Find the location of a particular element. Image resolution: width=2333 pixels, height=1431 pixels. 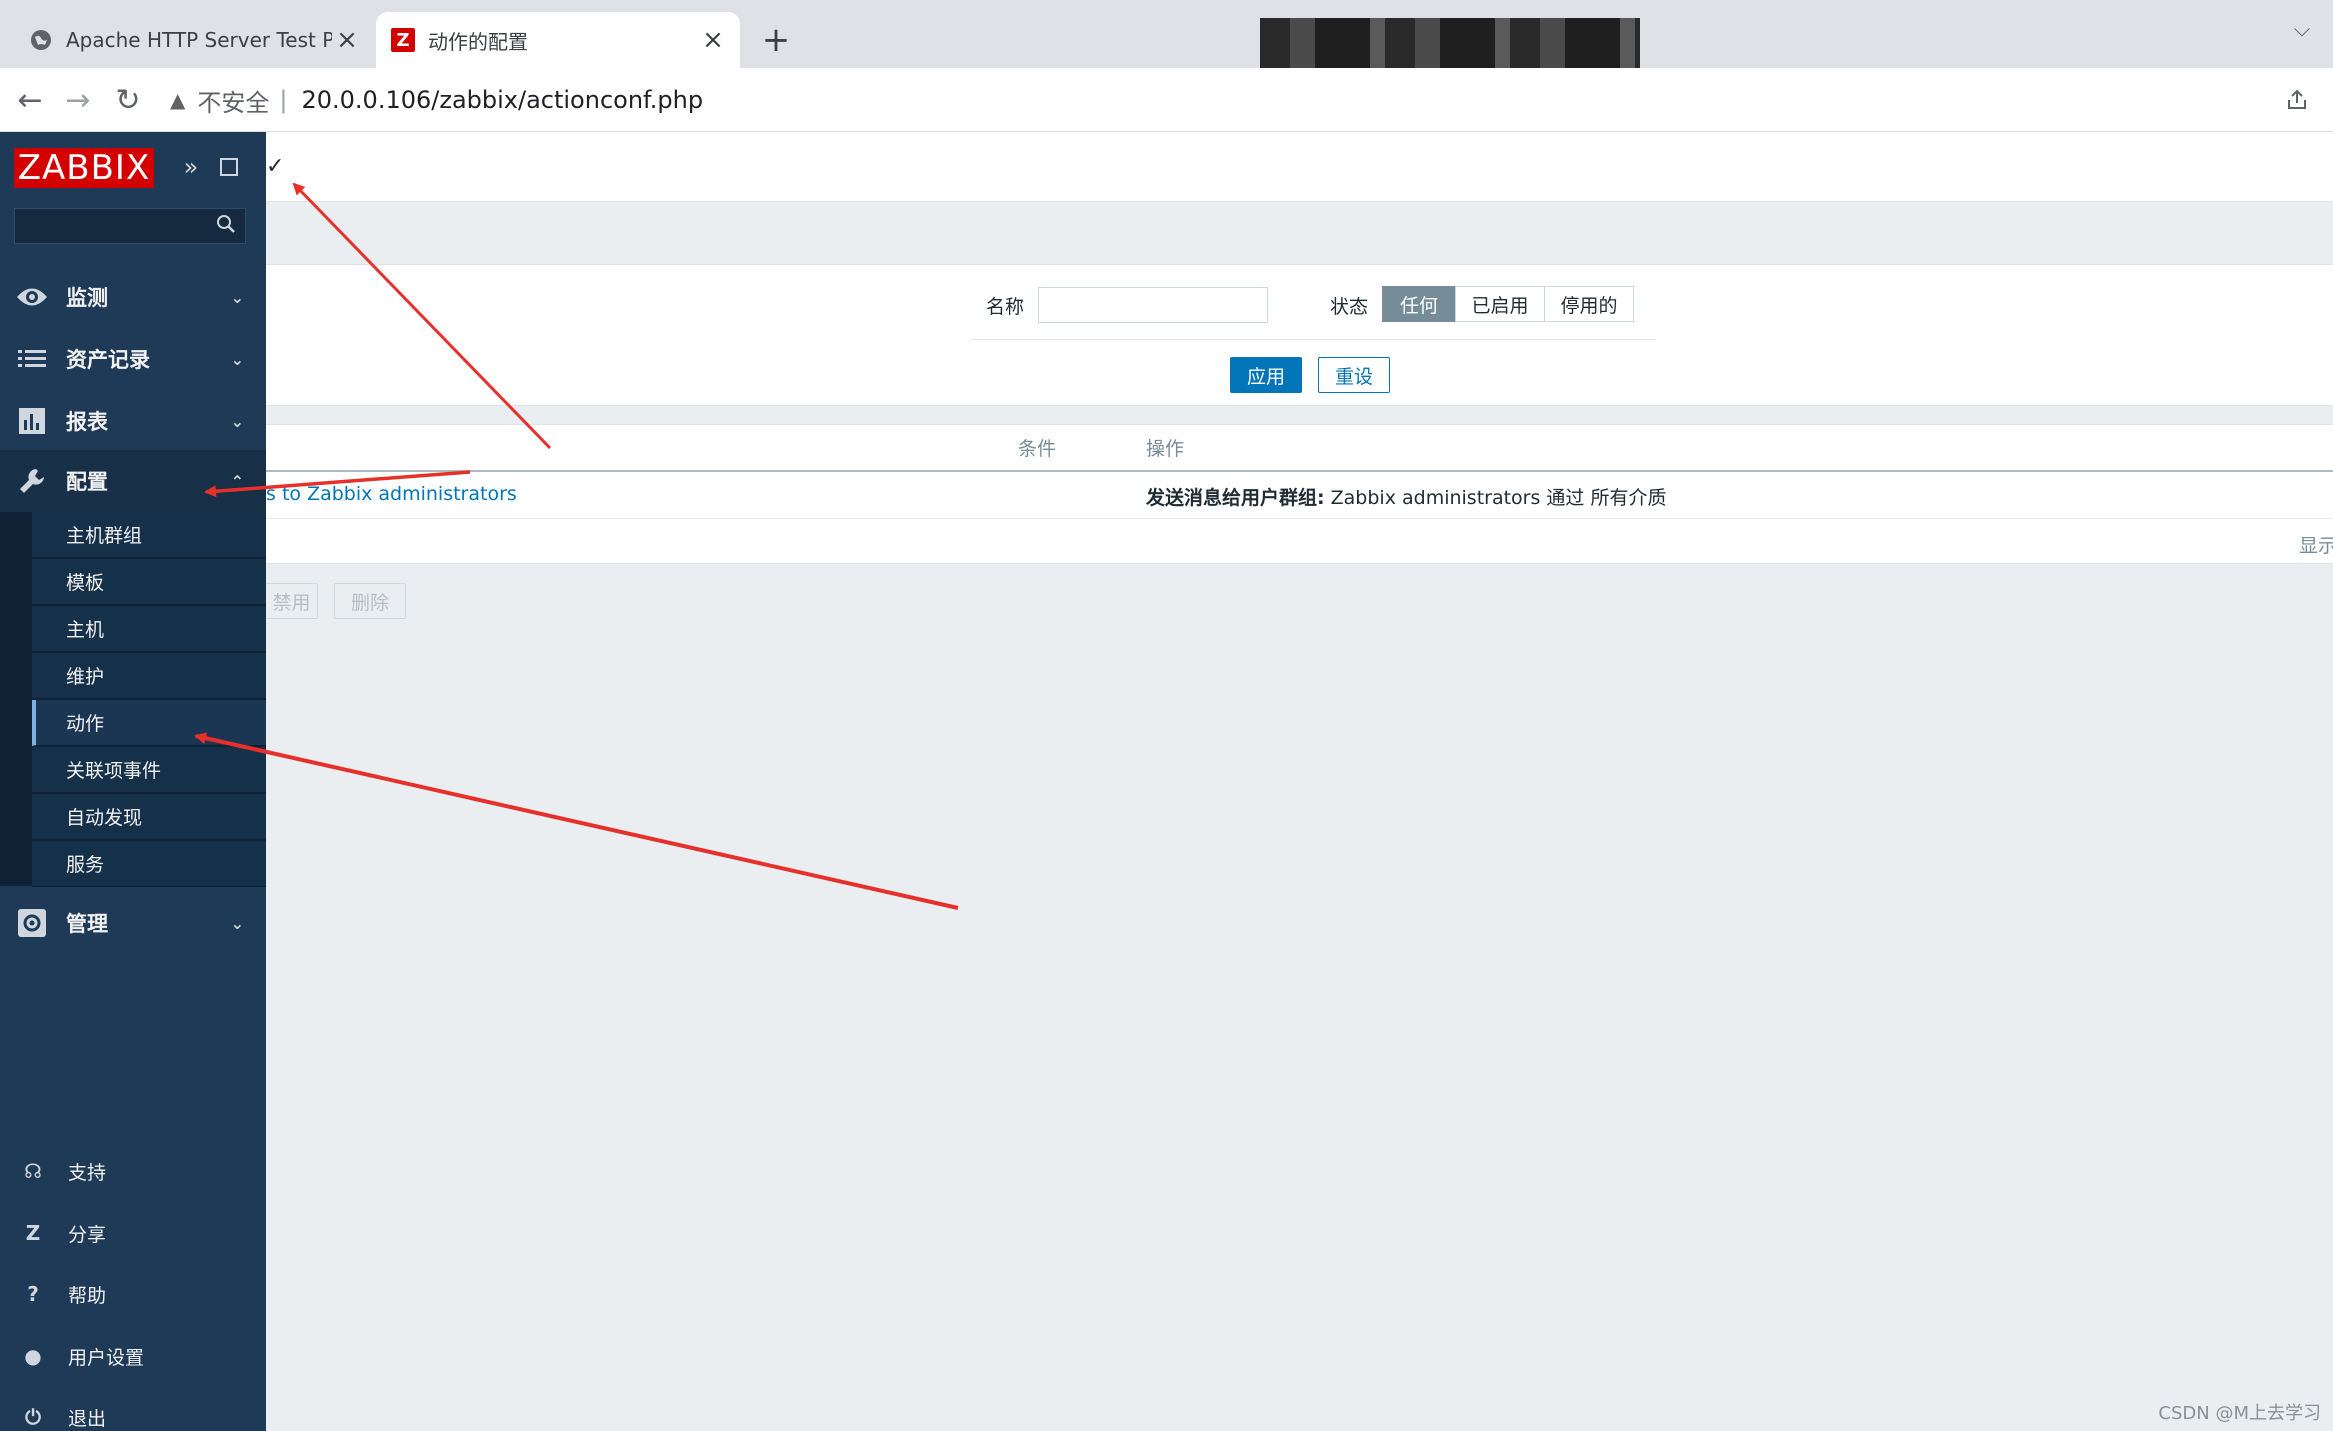

tab-title: 动作的配置 is located at coordinates (478, 41).